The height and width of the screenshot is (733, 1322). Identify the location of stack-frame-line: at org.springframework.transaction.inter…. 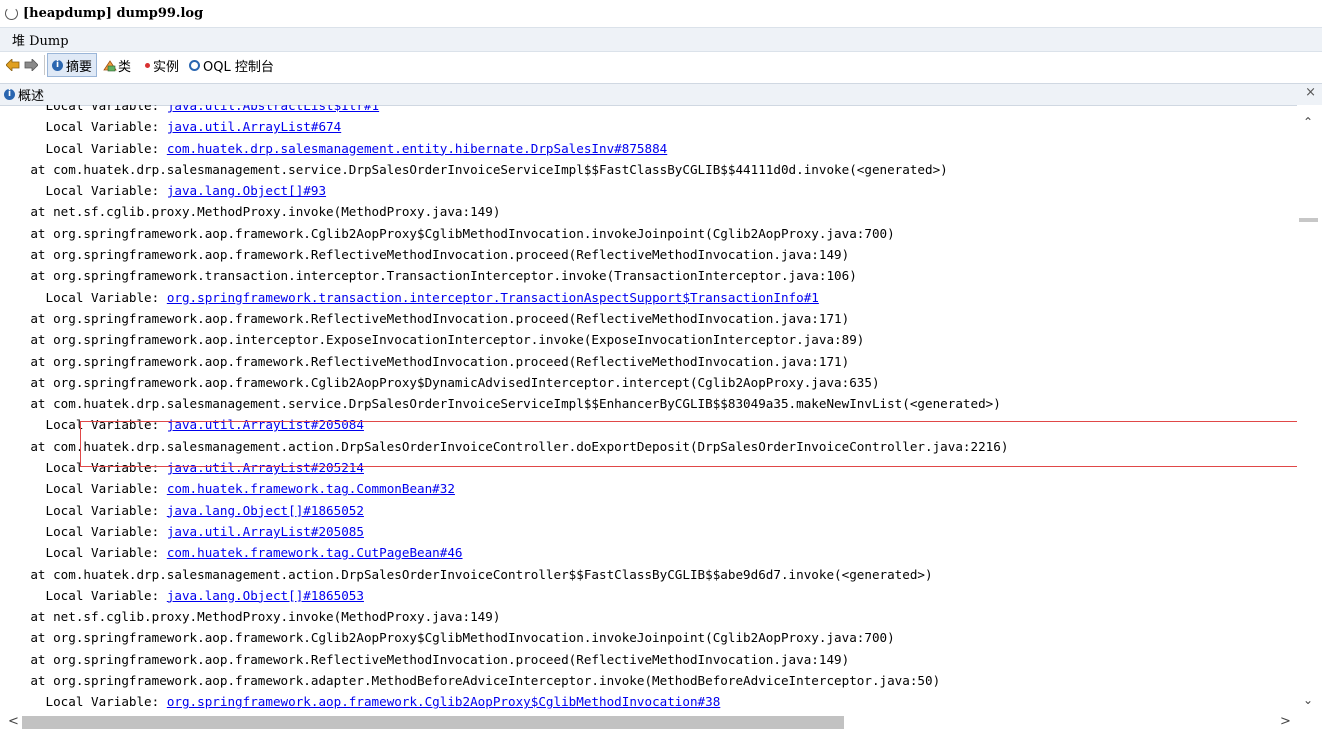
(504, 275).